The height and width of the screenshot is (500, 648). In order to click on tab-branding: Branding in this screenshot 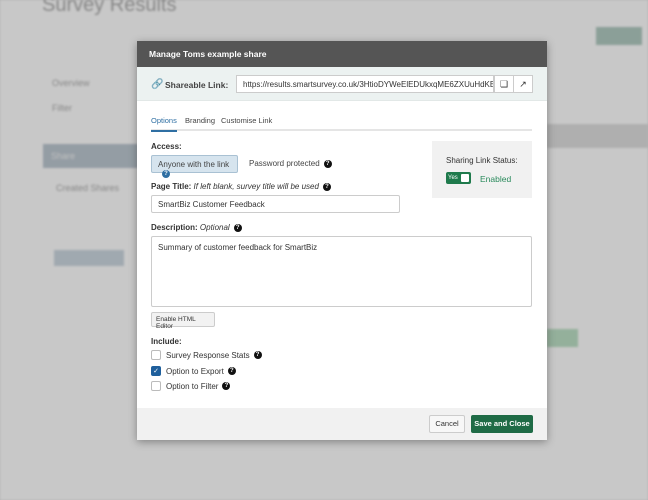, I will do `click(200, 120)`.